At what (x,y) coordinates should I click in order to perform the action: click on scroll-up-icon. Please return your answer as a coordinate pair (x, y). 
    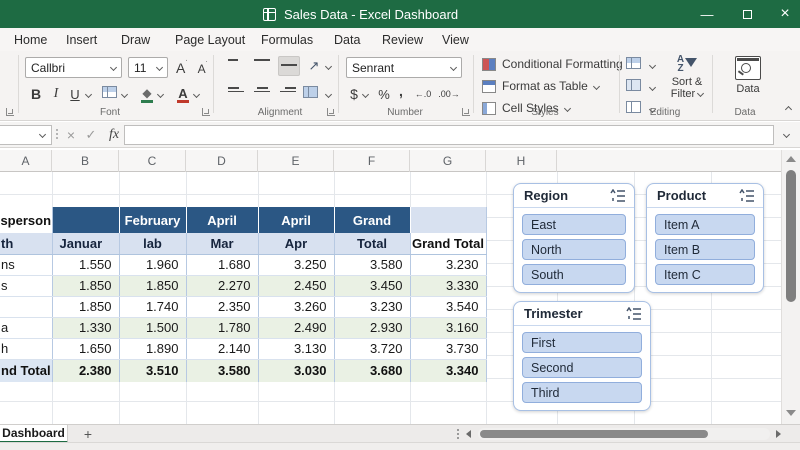
    Looking at the image, I should click on (791, 159).